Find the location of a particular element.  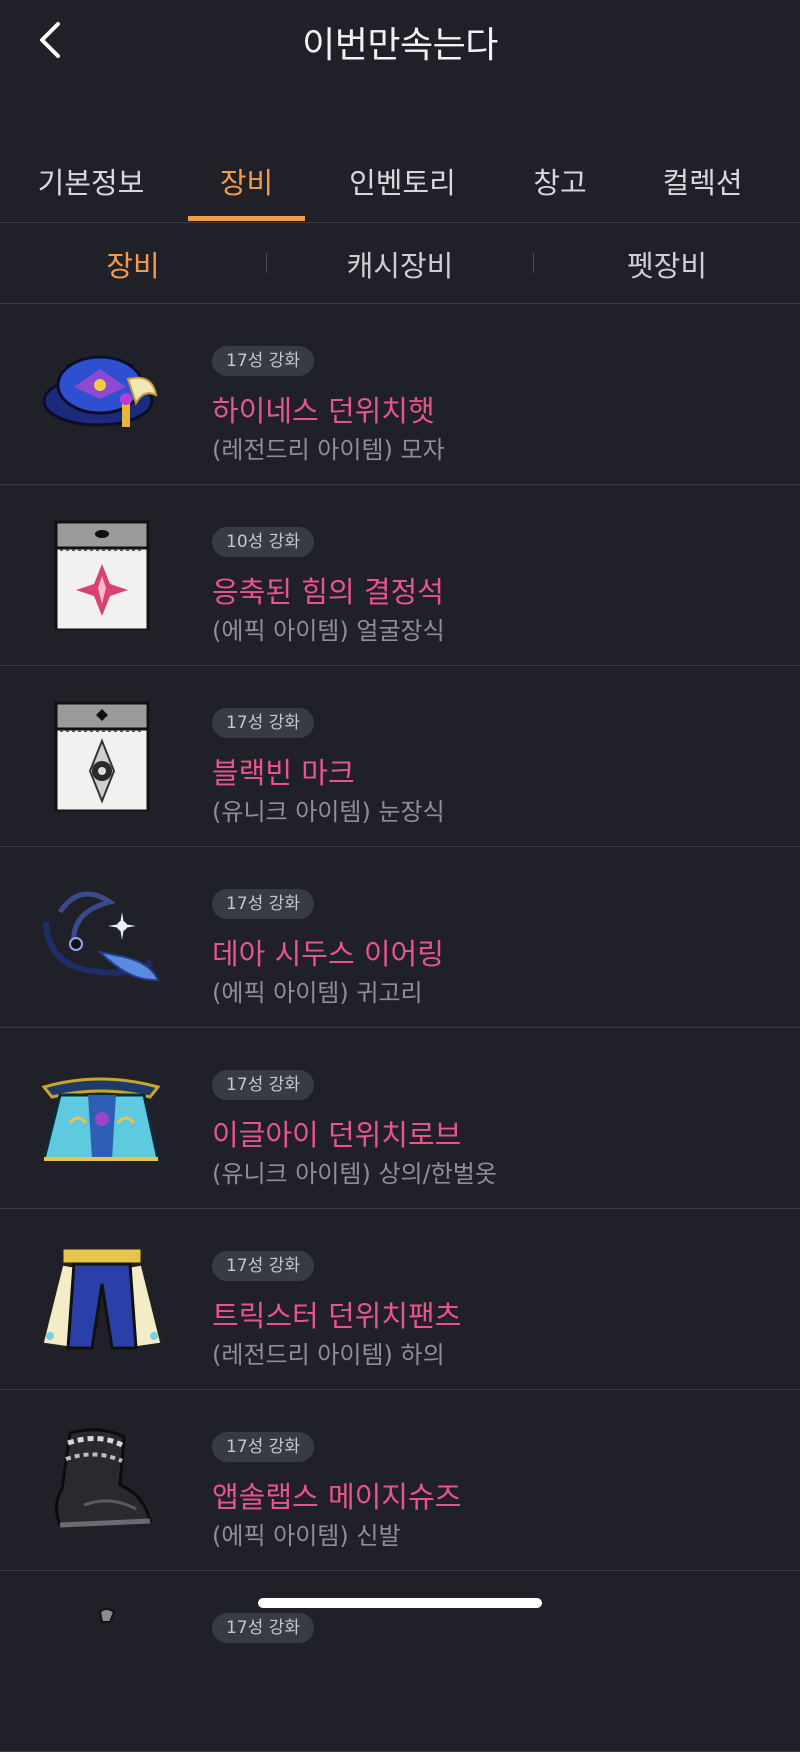

list-item: 17성 강화 이글아이 던위치로브 (유니크 아이템) 상의/한벌옷 is located at coordinates (400, 1118).